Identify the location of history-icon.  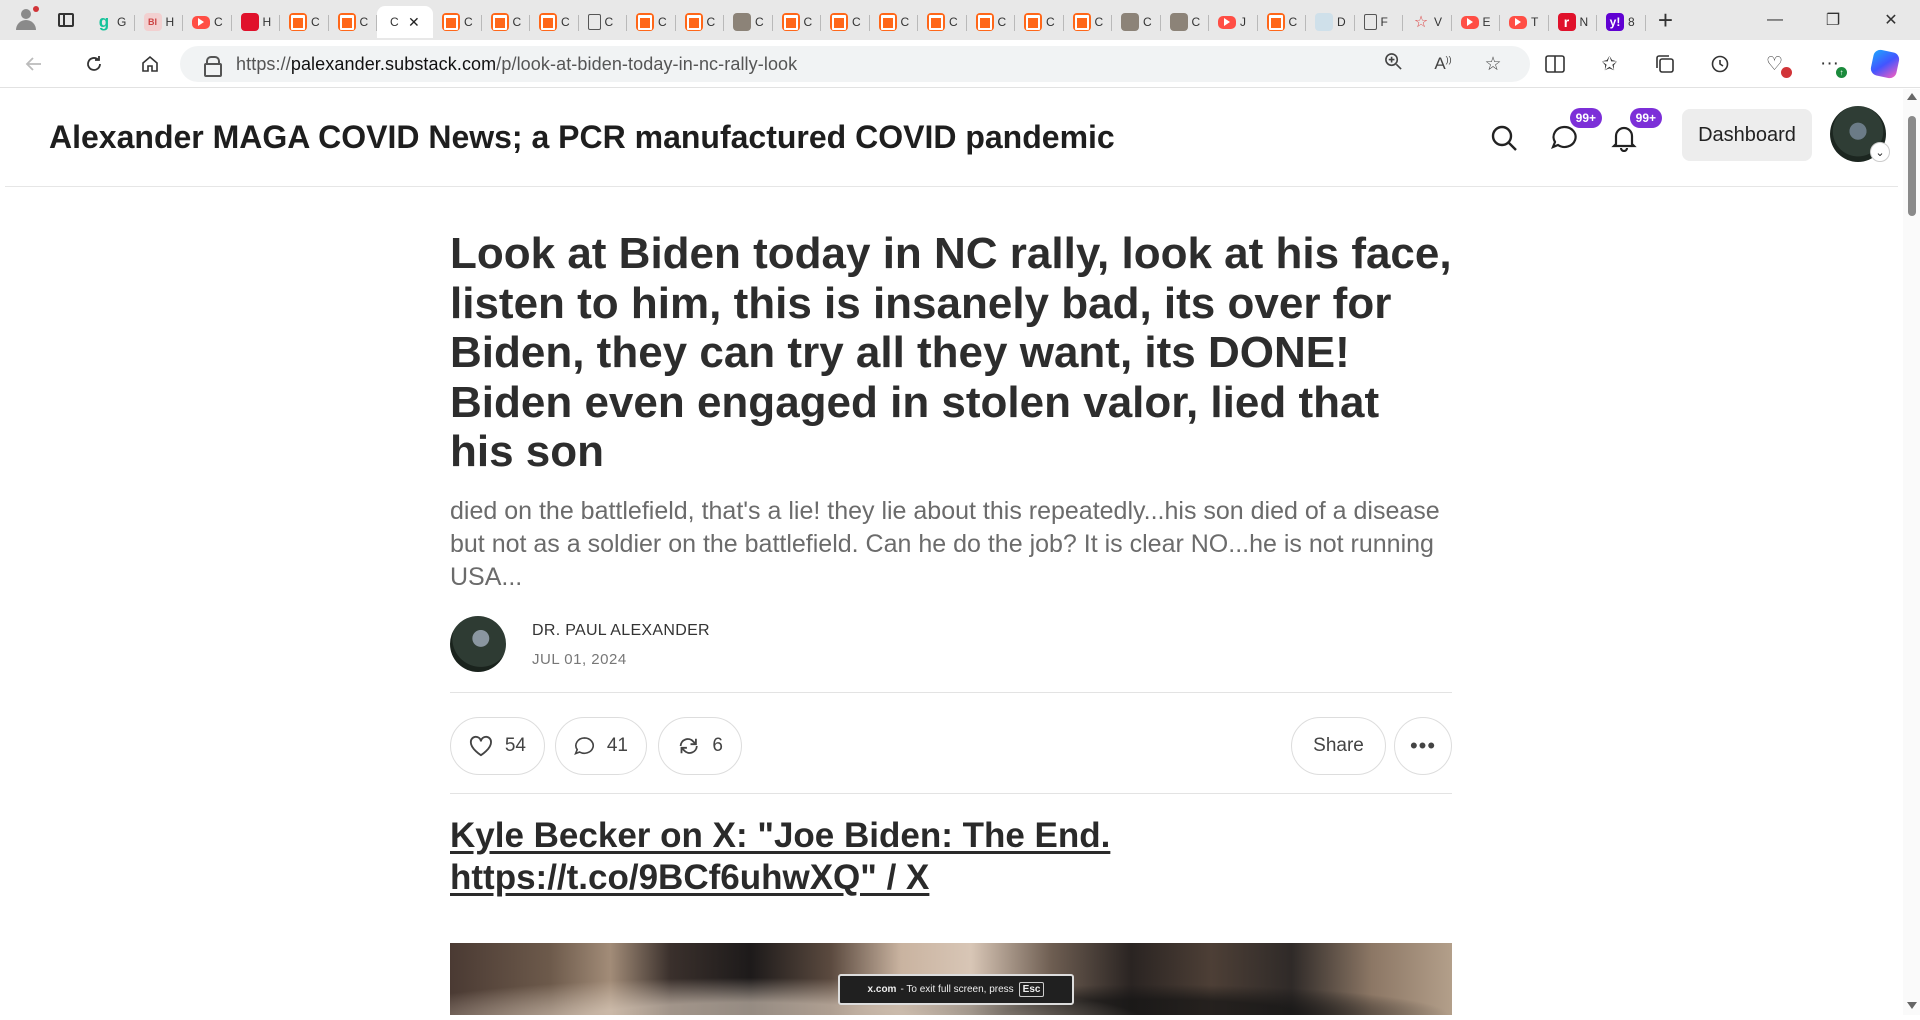
(1719, 64).